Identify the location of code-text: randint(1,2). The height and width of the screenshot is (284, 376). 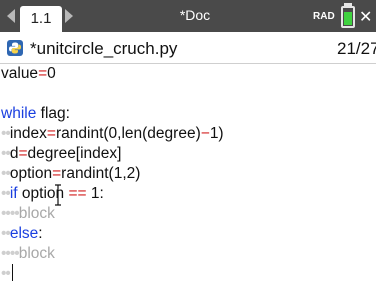
(101, 173).